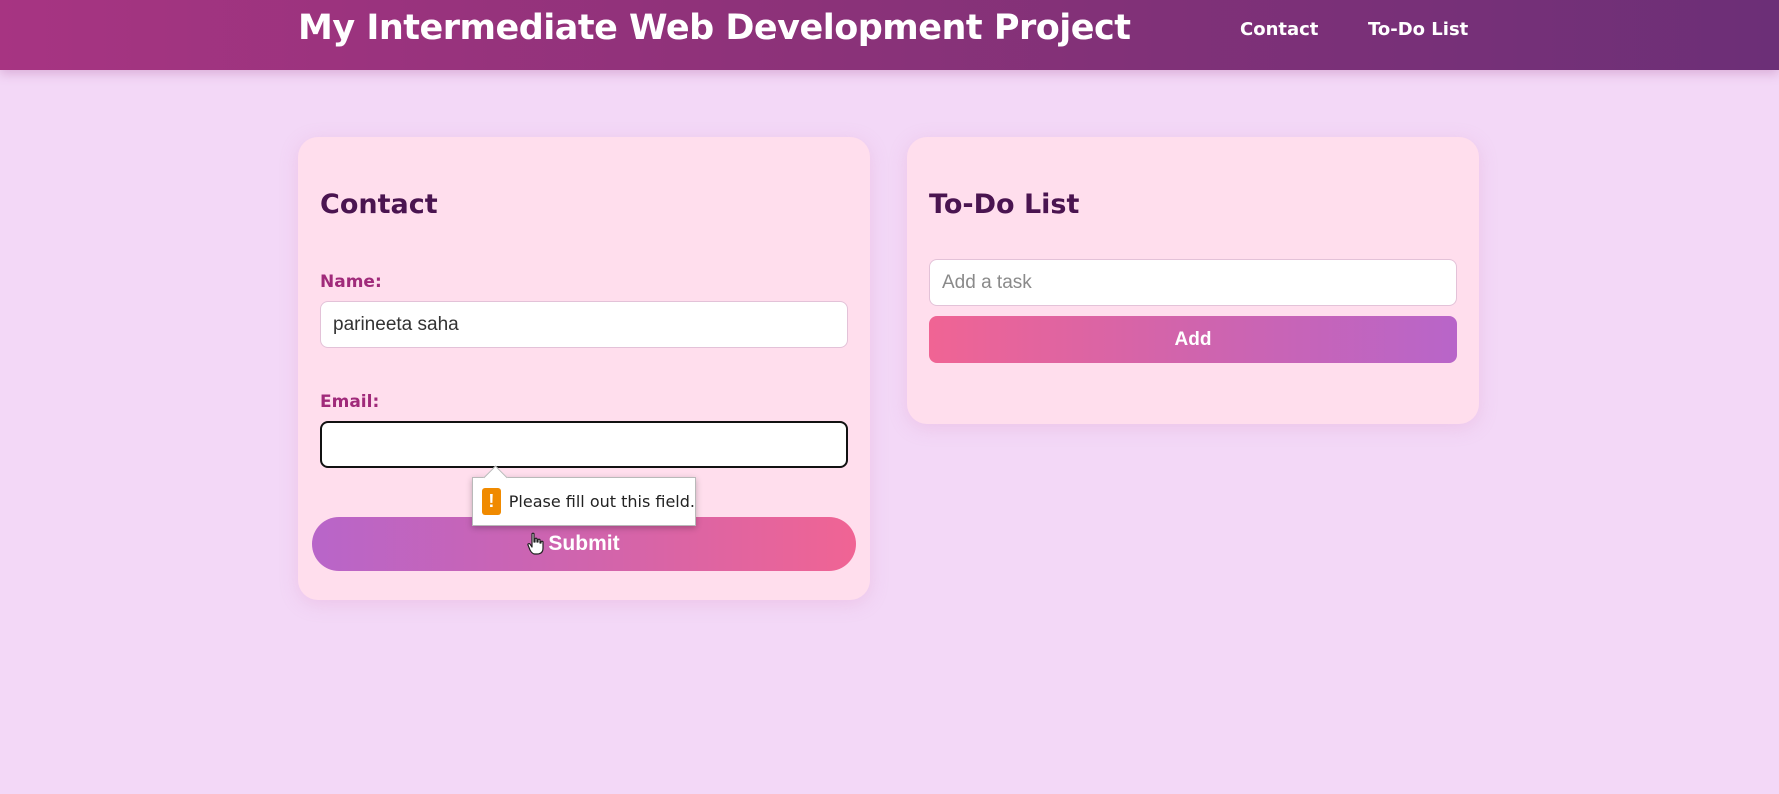  I want to click on validation-tooltip: ! Please fill out this field., so click(584, 501).